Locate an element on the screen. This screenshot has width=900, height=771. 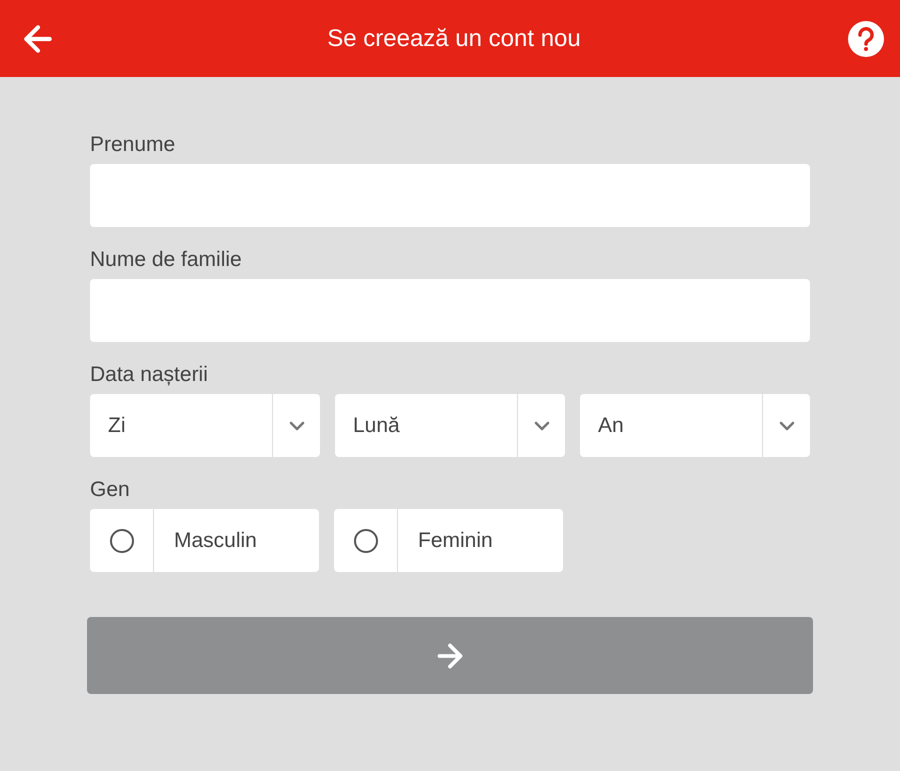
radio-label: Masculin is located at coordinates (215, 541).